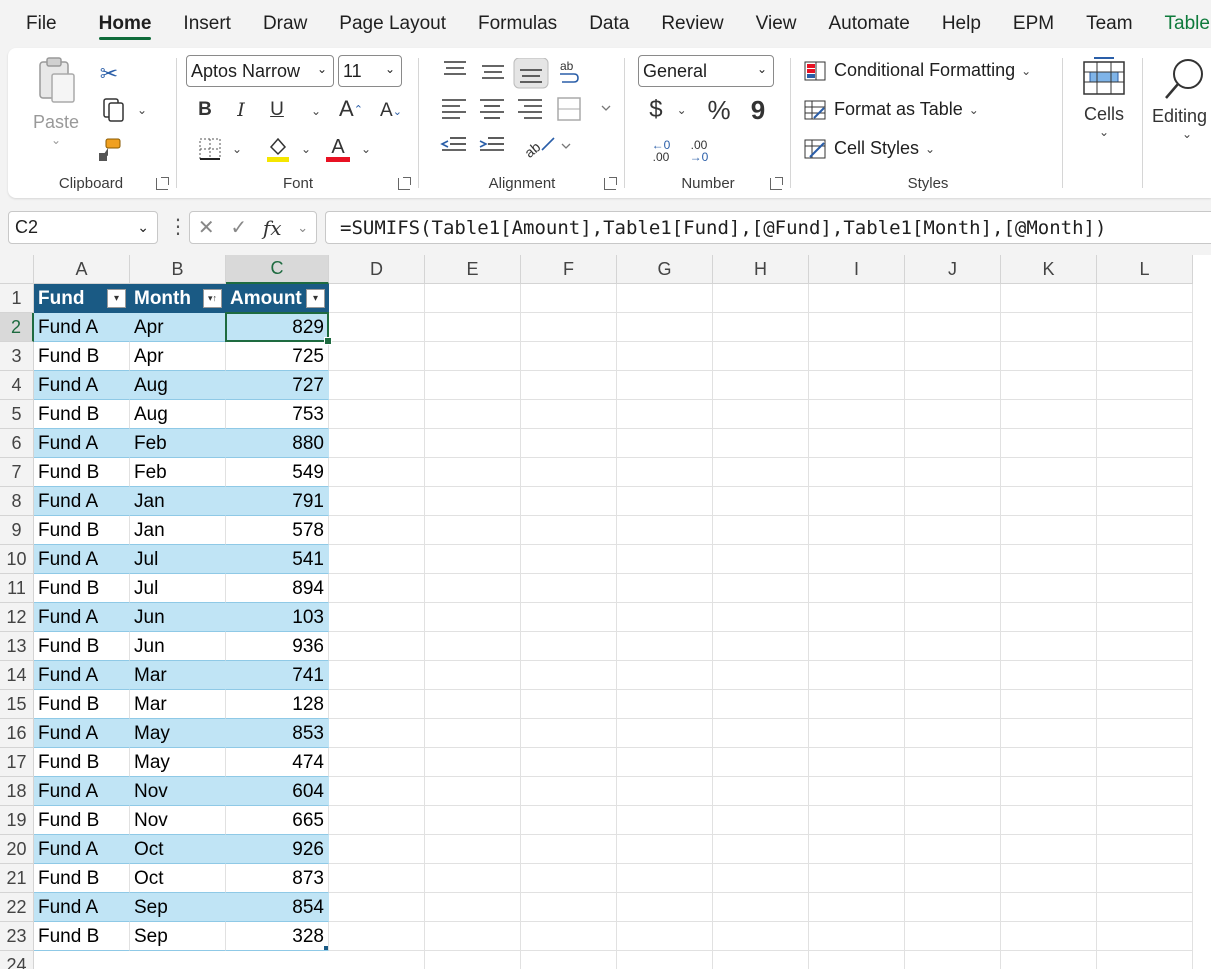 The width and height of the screenshot is (1211, 969). What do you see at coordinates (522, 113) in the screenshot?
I see `alignment-icons: ab ab` at bounding box center [522, 113].